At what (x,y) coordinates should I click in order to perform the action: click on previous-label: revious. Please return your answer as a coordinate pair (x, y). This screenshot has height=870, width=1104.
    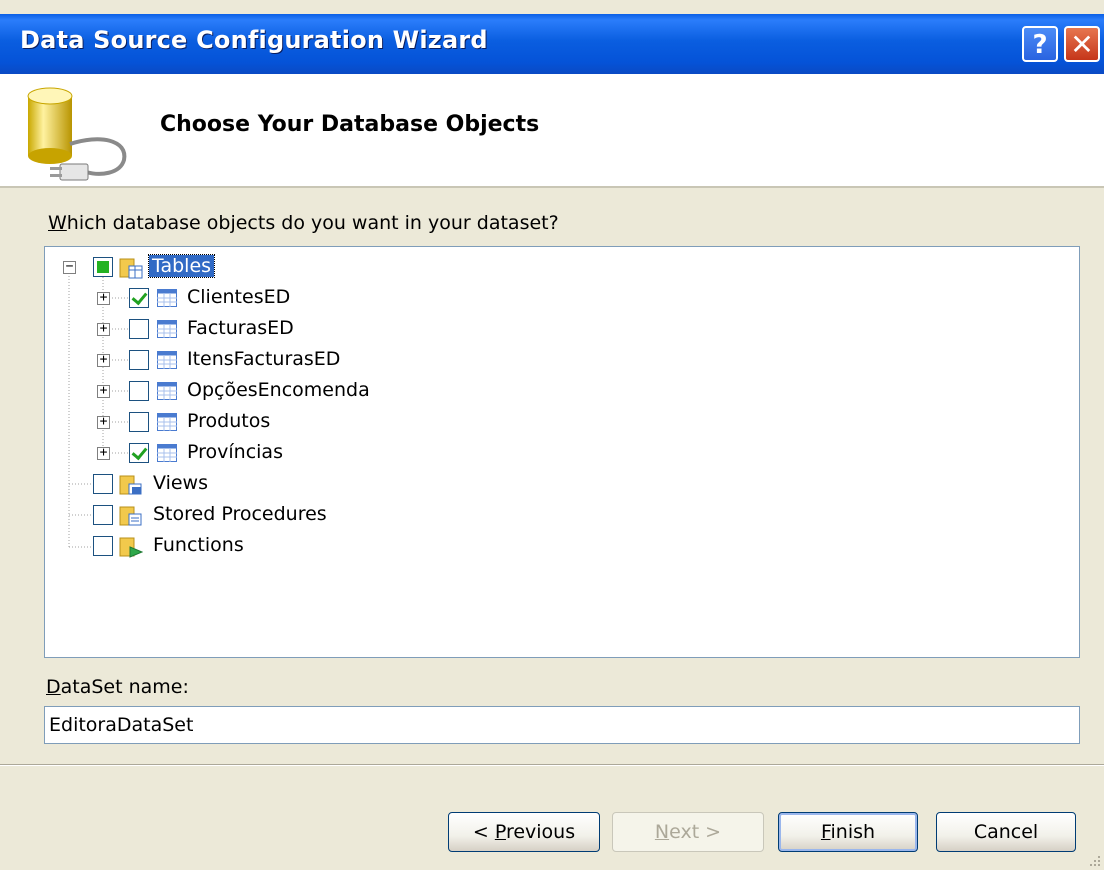
    Looking at the image, I should click on (540, 832).